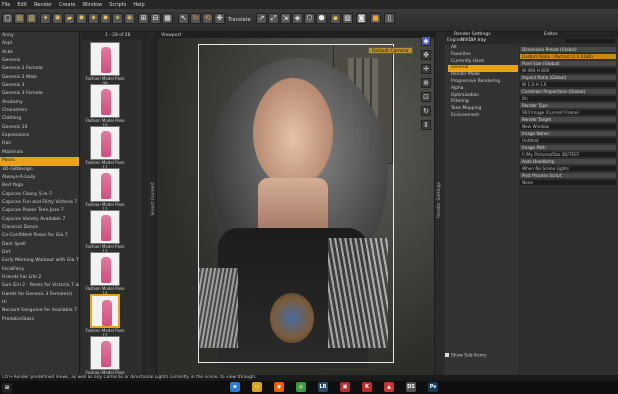 This screenshot has width=618, height=394. Describe the element at coordinates (81, 18) in the screenshot. I see `spot-icon: ✹` at that location.